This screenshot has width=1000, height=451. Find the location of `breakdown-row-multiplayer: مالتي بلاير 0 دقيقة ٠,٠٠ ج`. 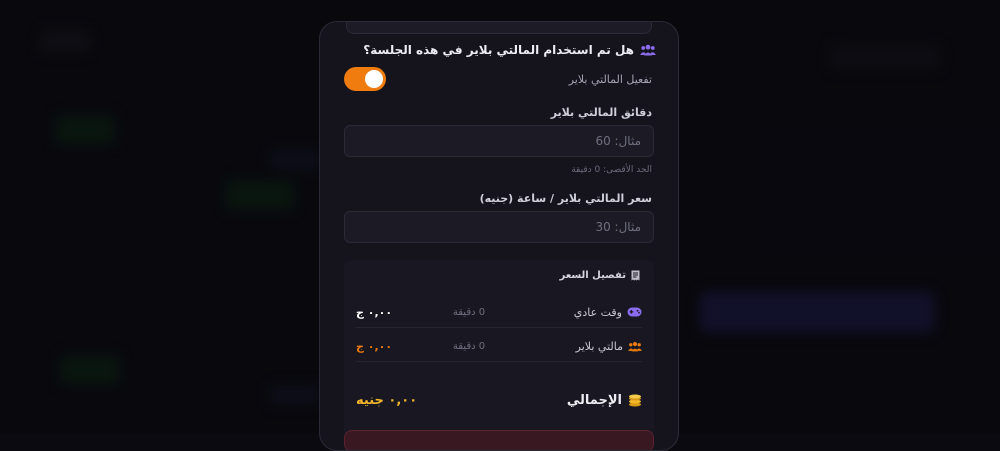

breakdown-row-multiplayer: مالتي بلاير 0 دقيقة ٠,٠٠ ج is located at coordinates (499, 346).